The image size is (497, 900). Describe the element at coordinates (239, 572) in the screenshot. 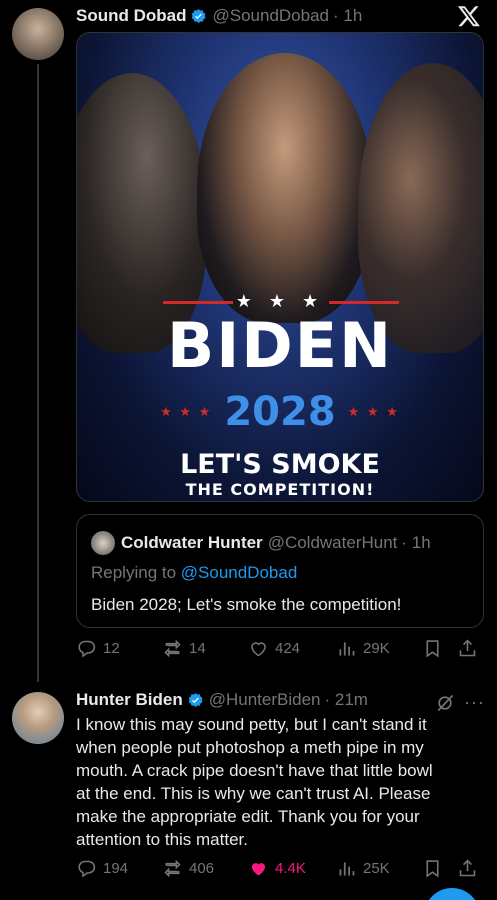

I see `replying-mention: @SoundDobad` at that location.